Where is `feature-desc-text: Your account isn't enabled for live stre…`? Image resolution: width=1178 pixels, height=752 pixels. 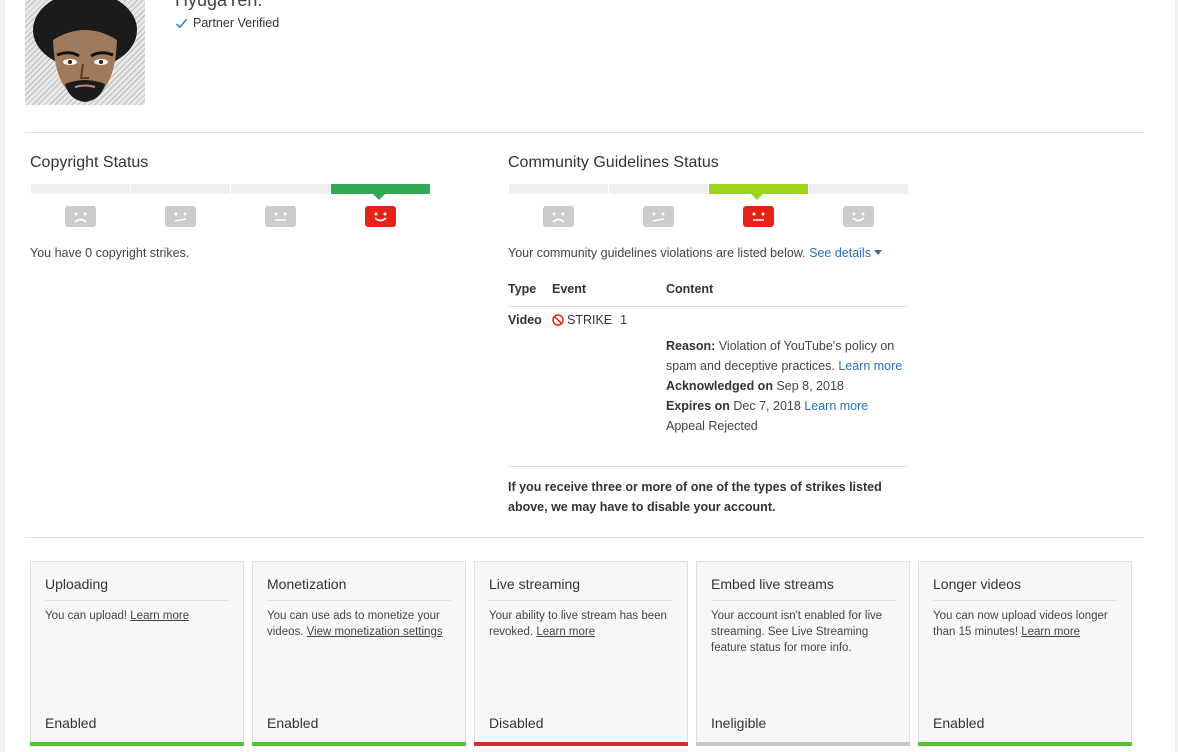 feature-desc-text: Your account isn't enabled for live stre… is located at coordinates (797, 632).